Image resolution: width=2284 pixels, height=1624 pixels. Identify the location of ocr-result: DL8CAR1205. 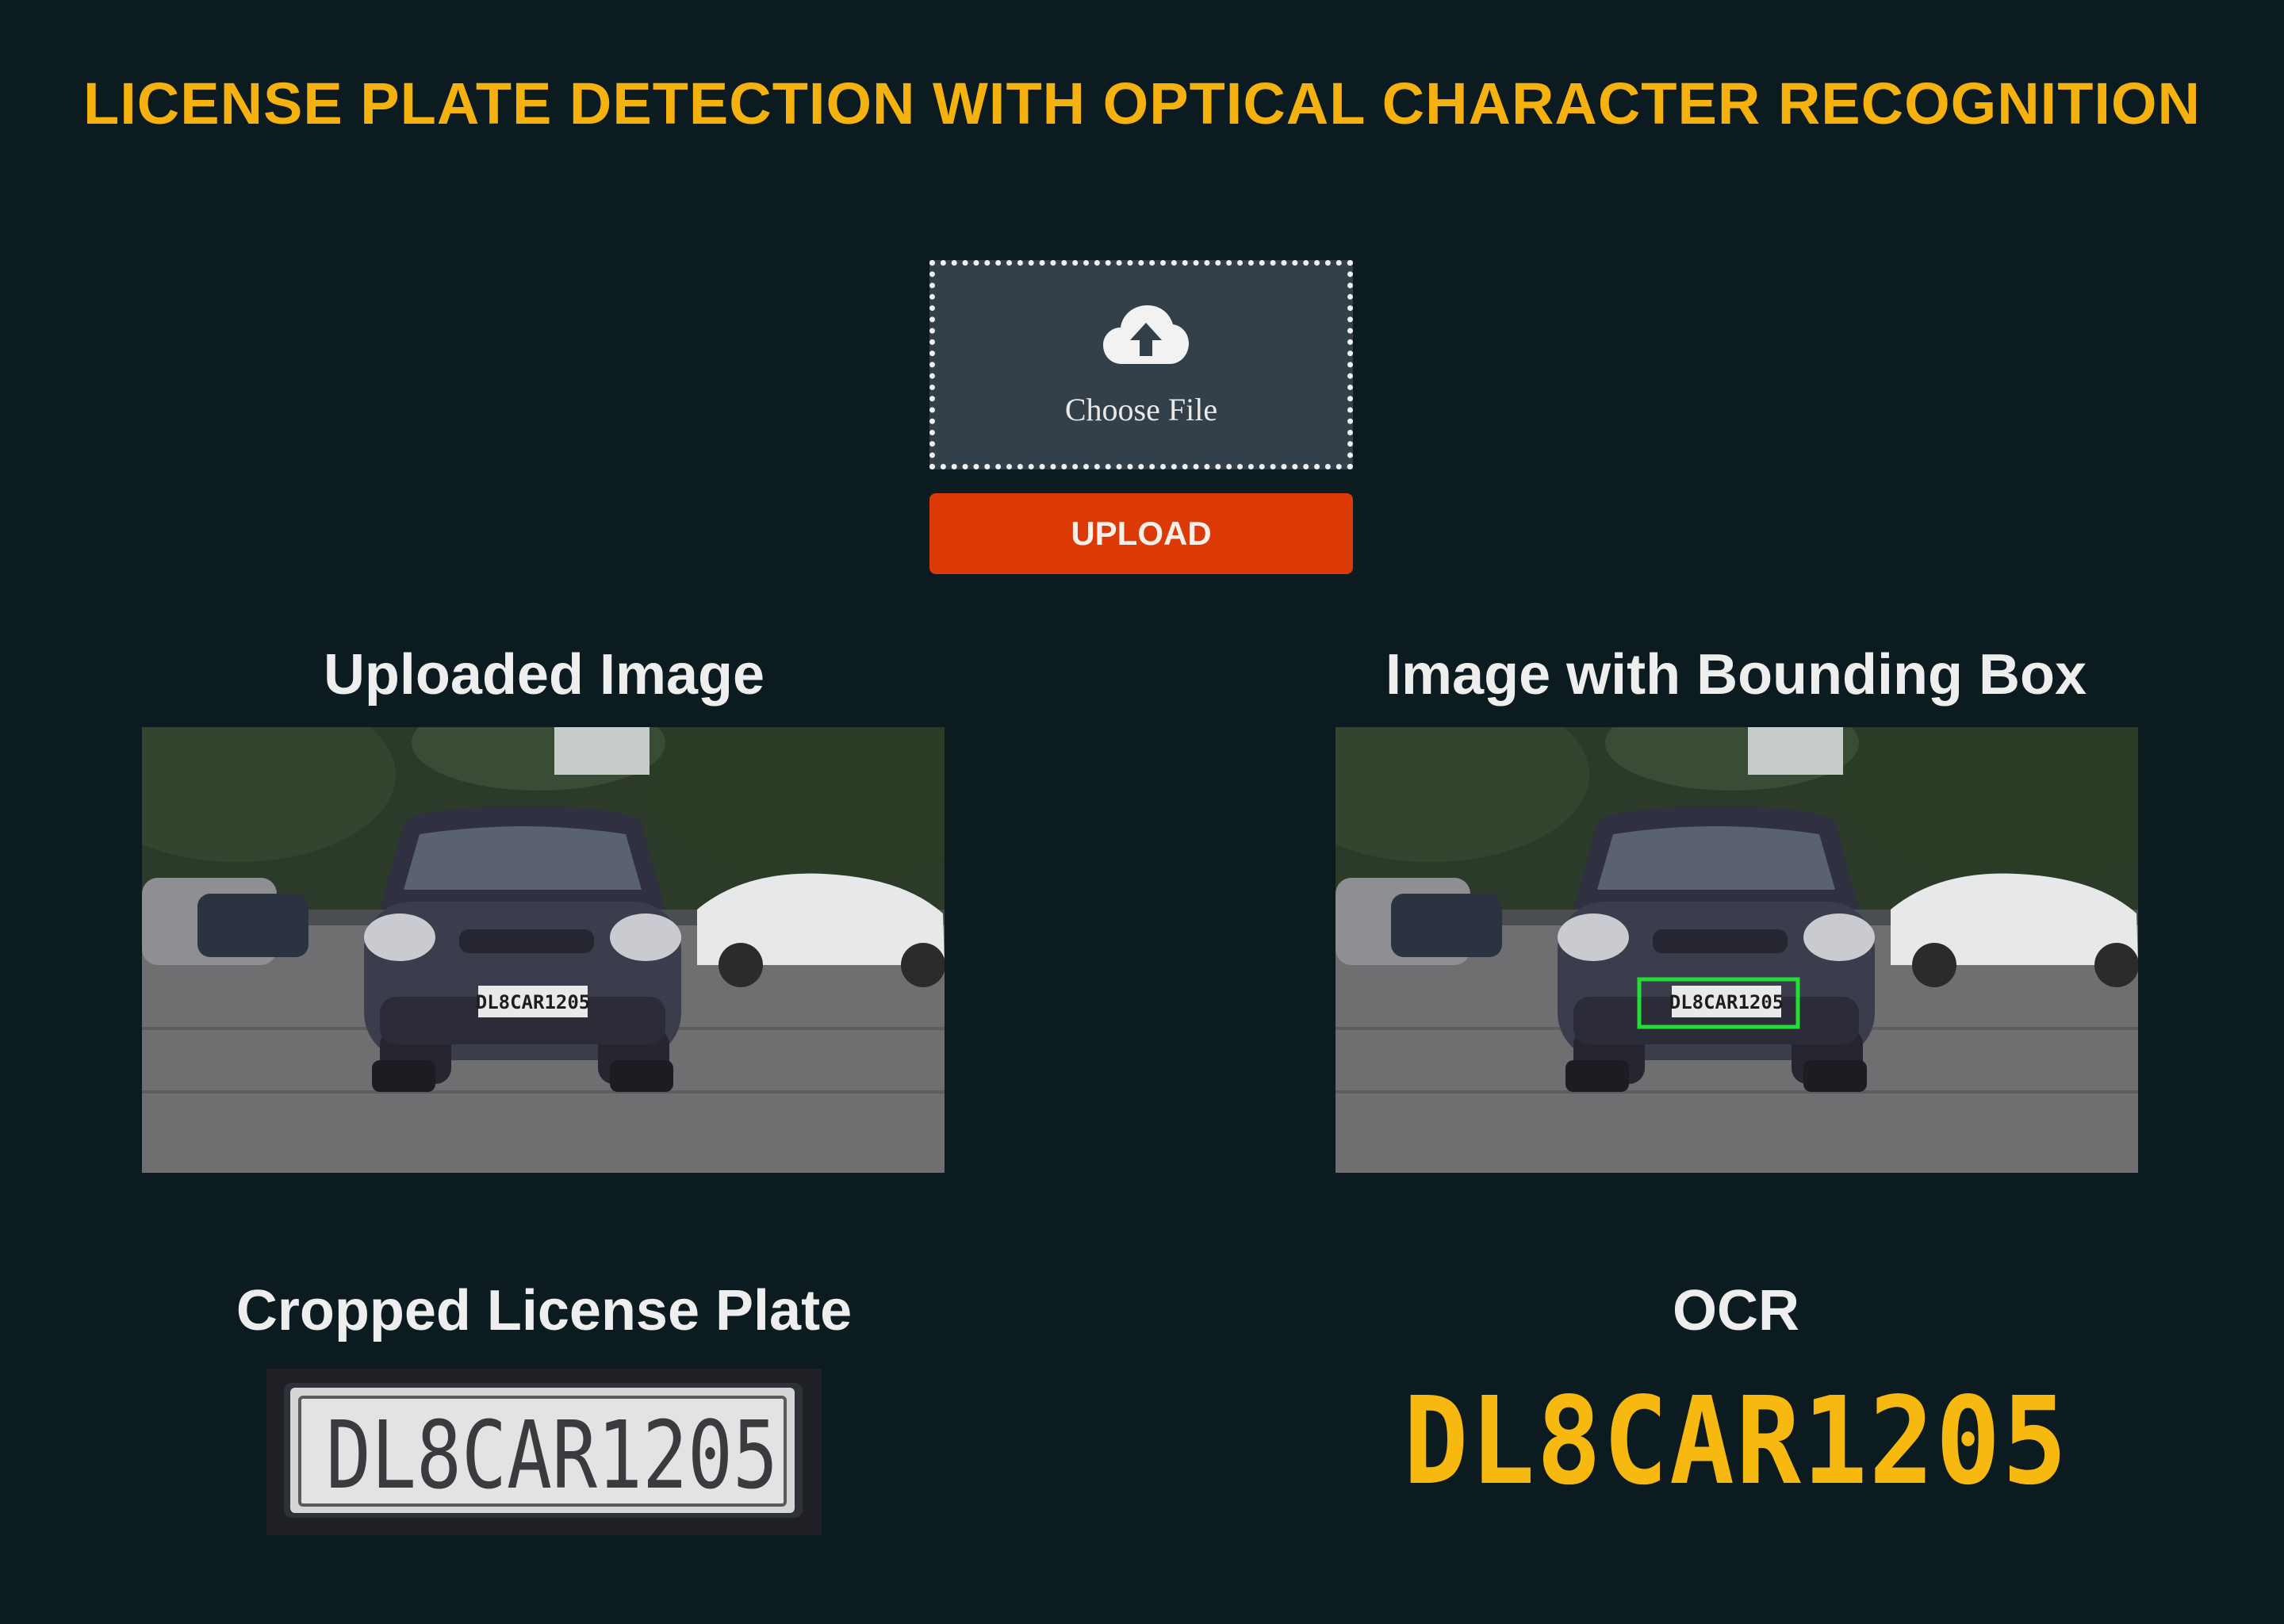
(1736, 1442).